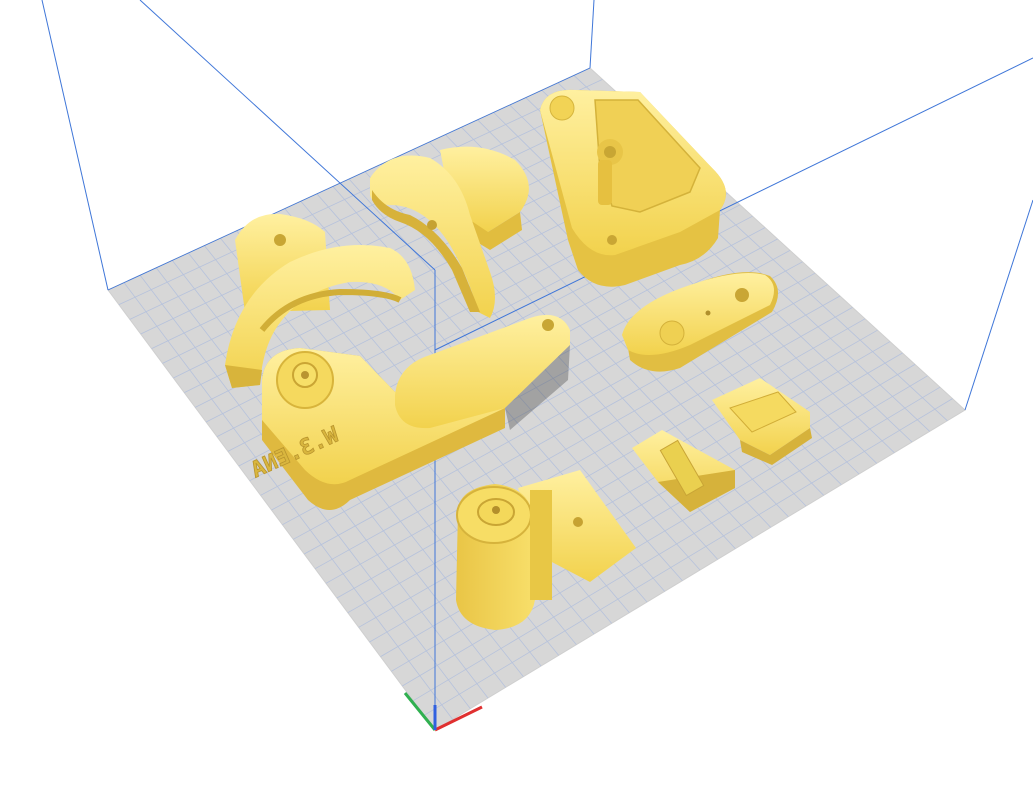 The height and width of the screenshot is (786, 1033). What do you see at coordinates (998, 305) in the screenshot?
I see `volume-edge-right` at bounding box center [998, 305].